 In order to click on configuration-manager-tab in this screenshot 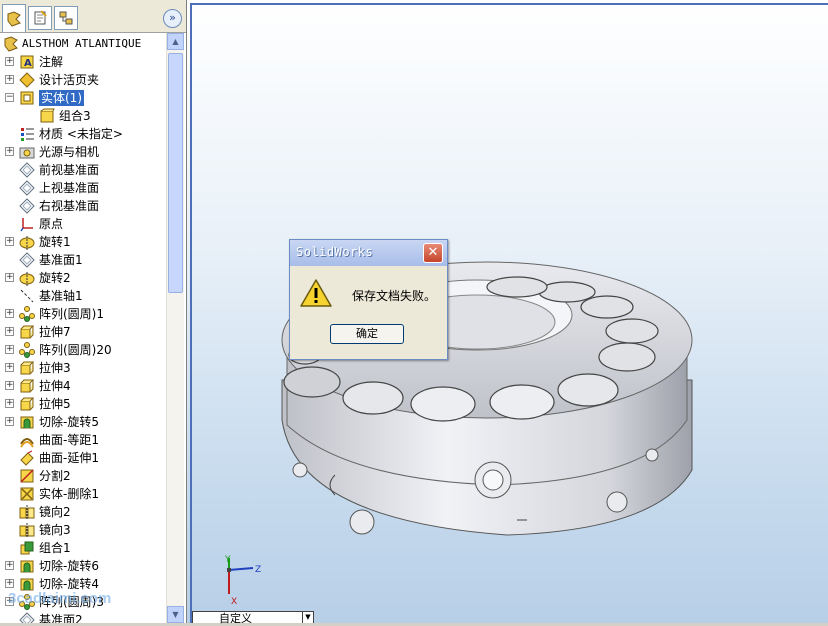, I will do `click(66, 18)`.